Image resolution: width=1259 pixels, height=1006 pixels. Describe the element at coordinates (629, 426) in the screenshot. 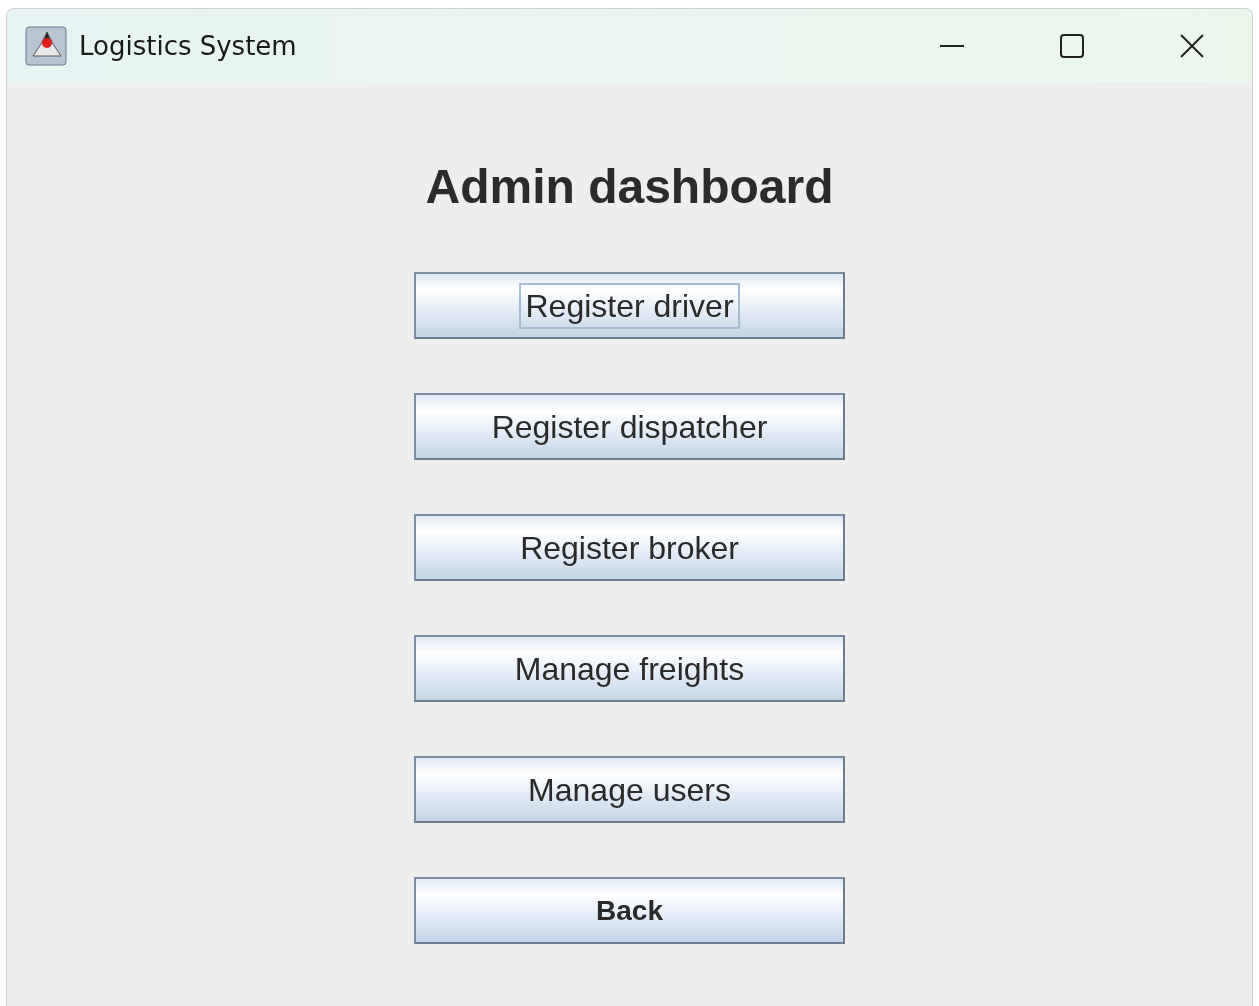

I see `menu-button: Register dispatcher` at that location.